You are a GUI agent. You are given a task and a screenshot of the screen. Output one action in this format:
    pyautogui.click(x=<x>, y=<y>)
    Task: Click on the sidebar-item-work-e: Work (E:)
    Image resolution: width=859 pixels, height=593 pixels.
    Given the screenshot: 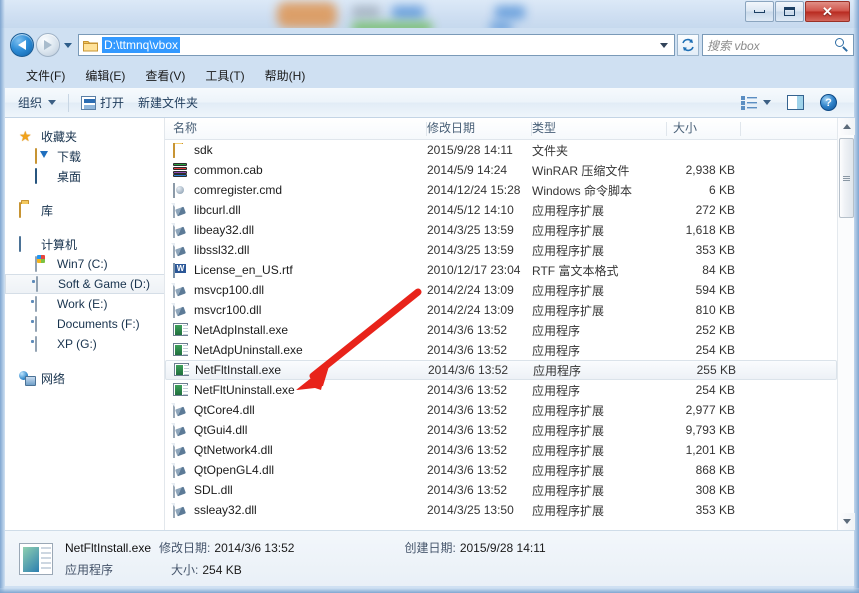 What is the action you would take?
    pyautogui.click(x=85, y=304)
    